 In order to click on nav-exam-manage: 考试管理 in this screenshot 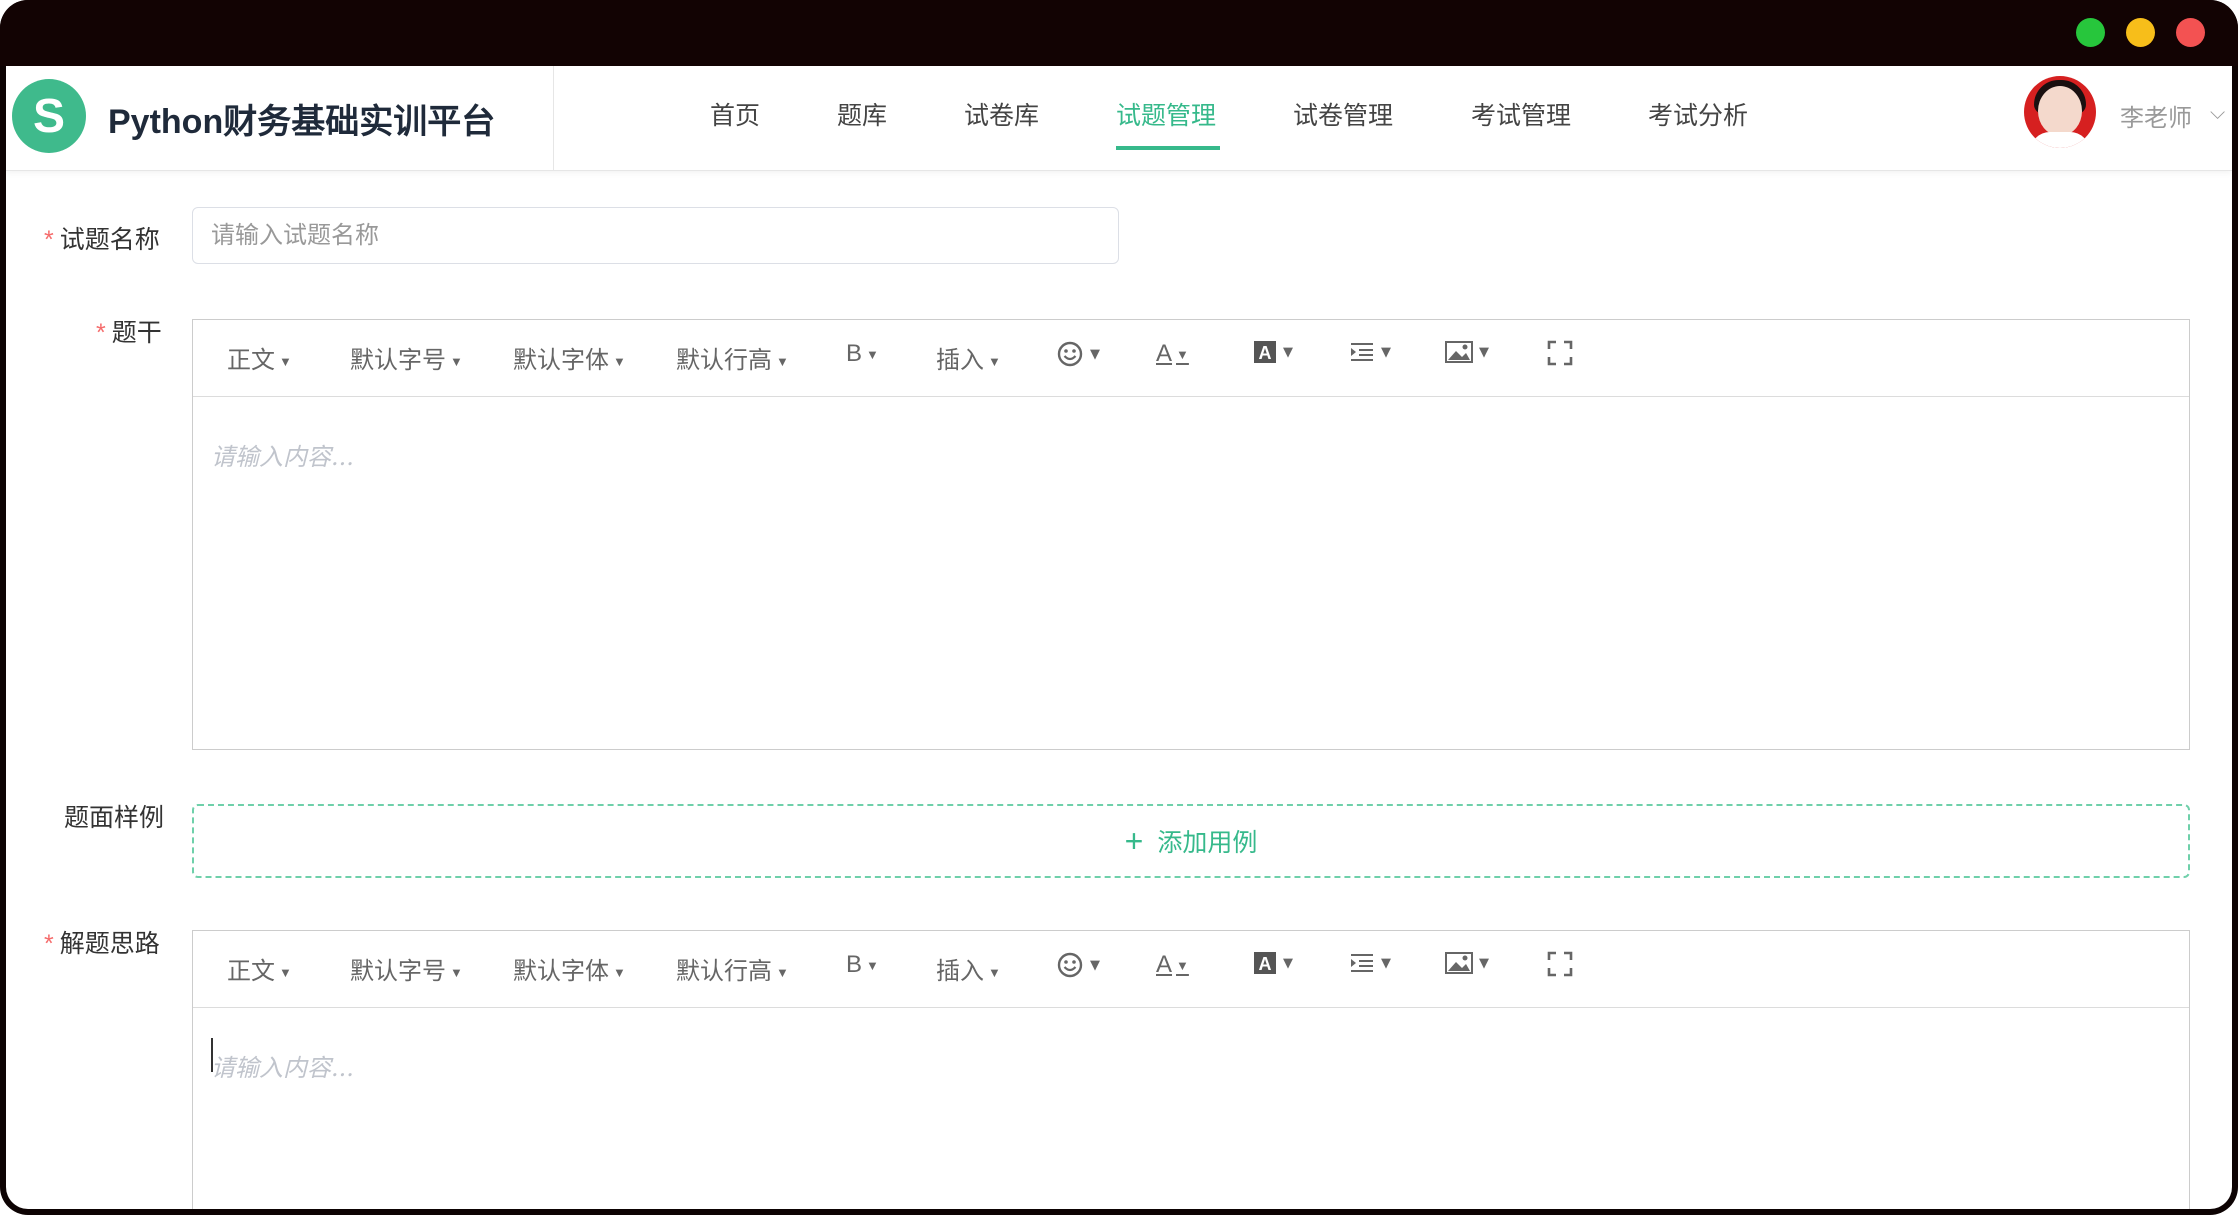, I will do `click(1521, 114)`.